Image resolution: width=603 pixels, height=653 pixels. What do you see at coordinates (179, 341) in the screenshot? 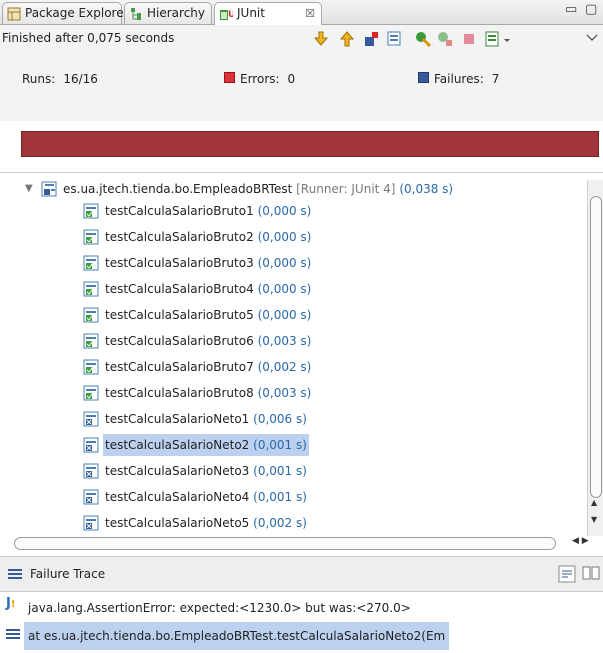
I see `test-name: testCalculaSalarioBruto6` at bounding box center [179, 341].